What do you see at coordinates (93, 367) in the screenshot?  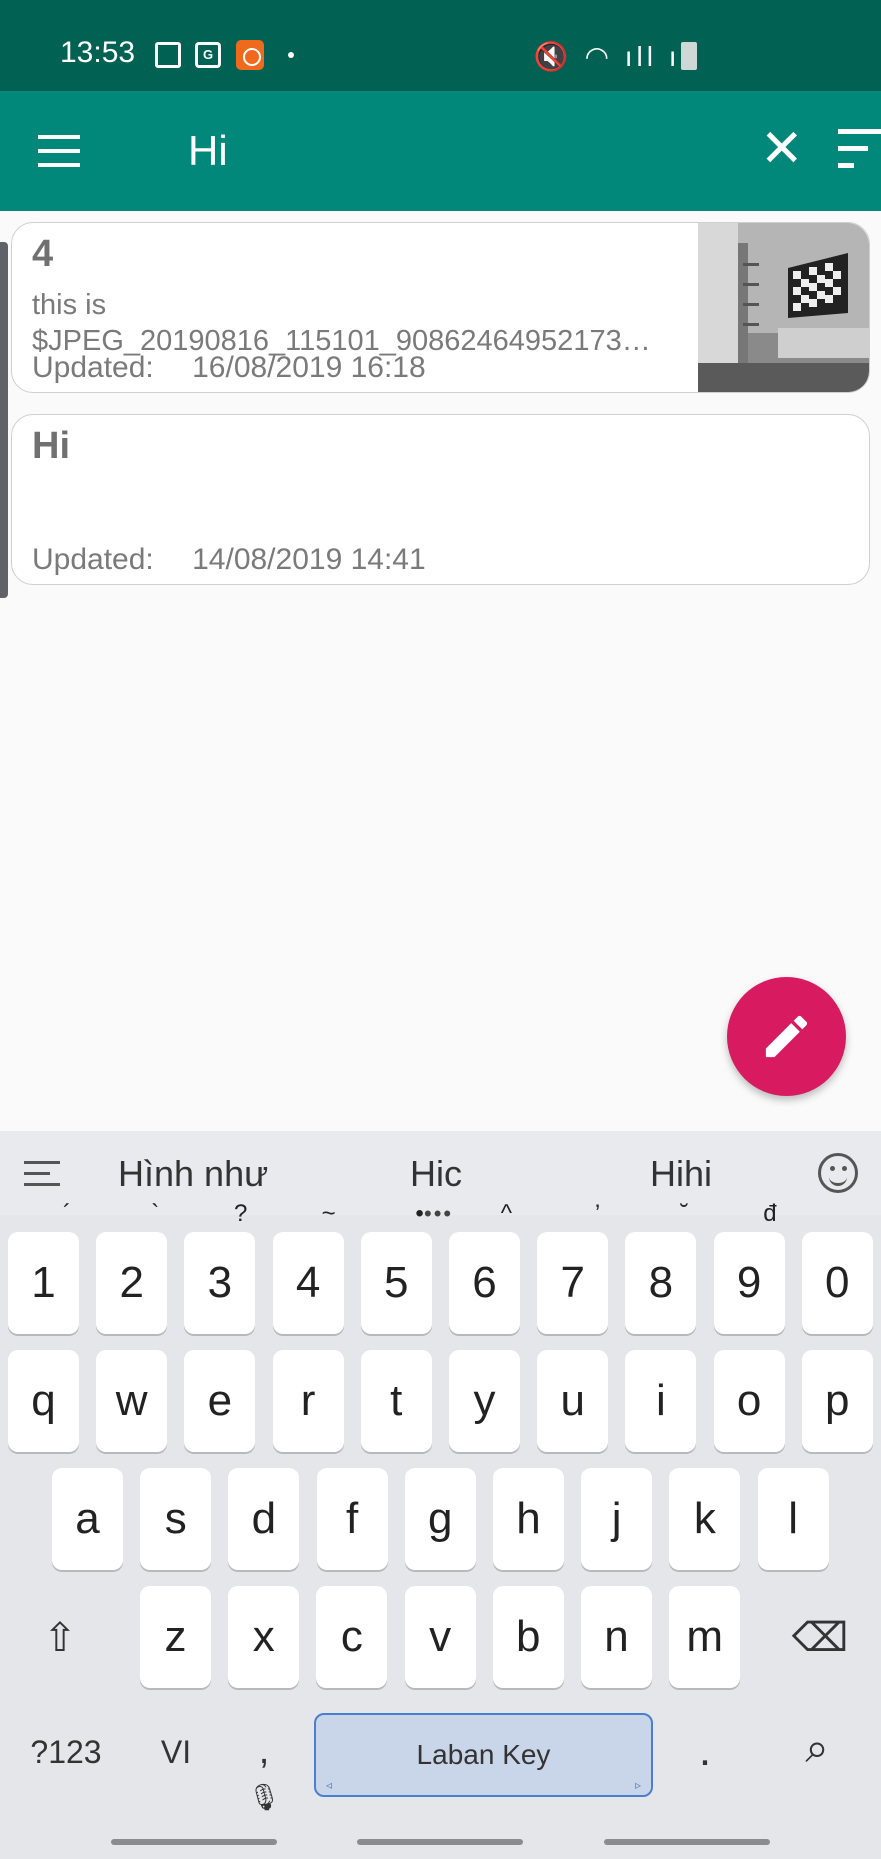 I see `updated-label: Updated:` at bounding box center [93, 367].